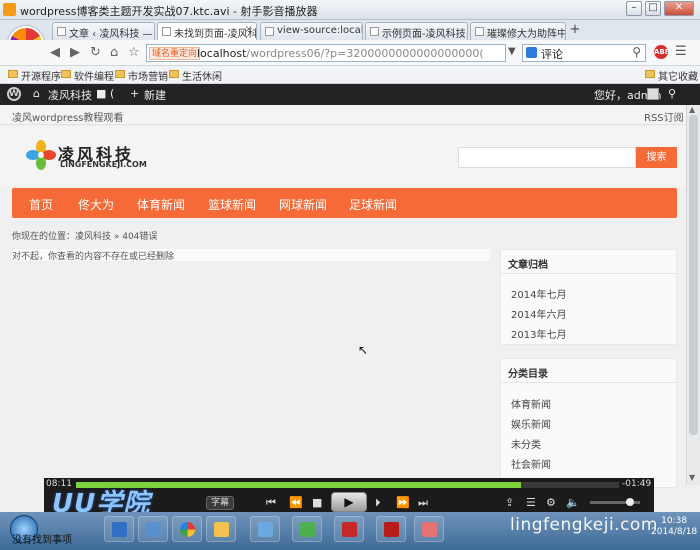 This screenshot has width=700, height=550. I want to click on tab-5: 璀璨修大为助阵中, so click(518, 31).